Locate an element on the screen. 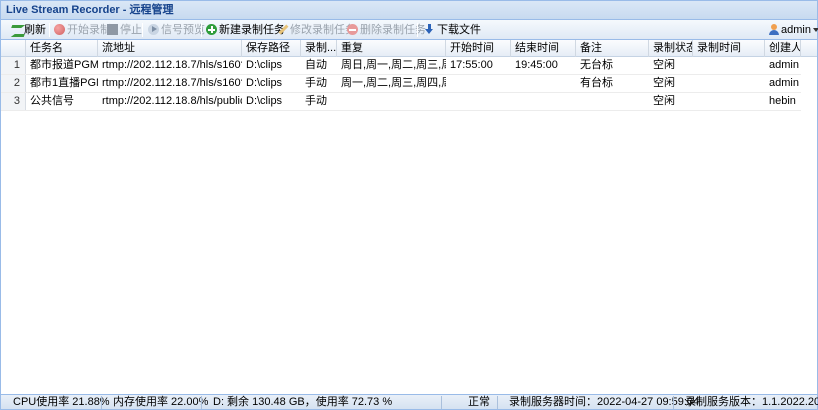 The image size is (818, 410). column-header-note: 备注 is located at coordinates (612, 48).